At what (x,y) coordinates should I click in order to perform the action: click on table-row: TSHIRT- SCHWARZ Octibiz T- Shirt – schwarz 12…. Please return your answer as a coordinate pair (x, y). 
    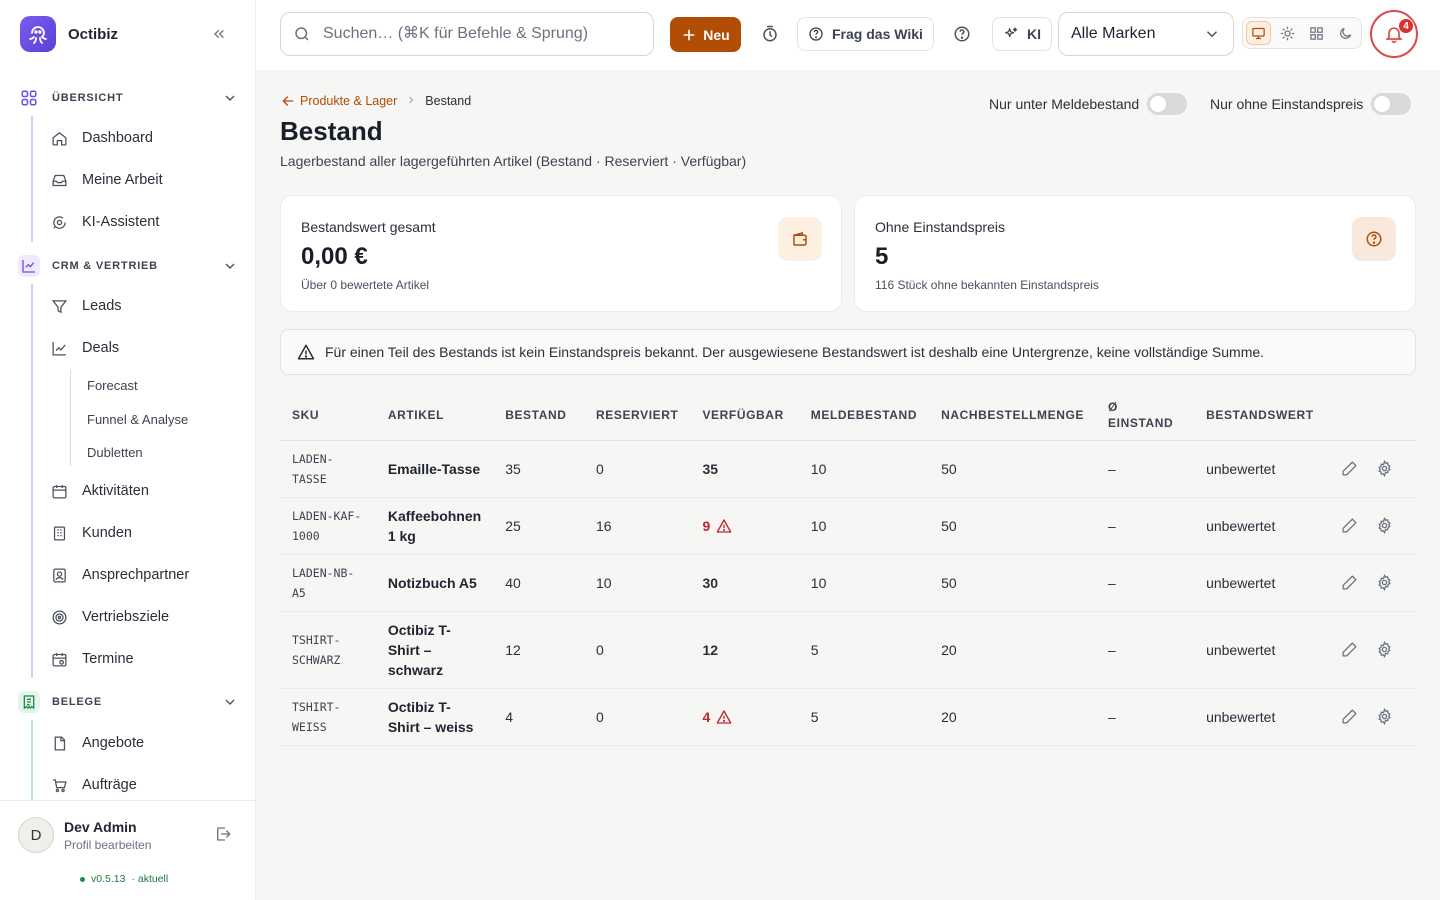
    Looking at the image, I should click on (848, 650).